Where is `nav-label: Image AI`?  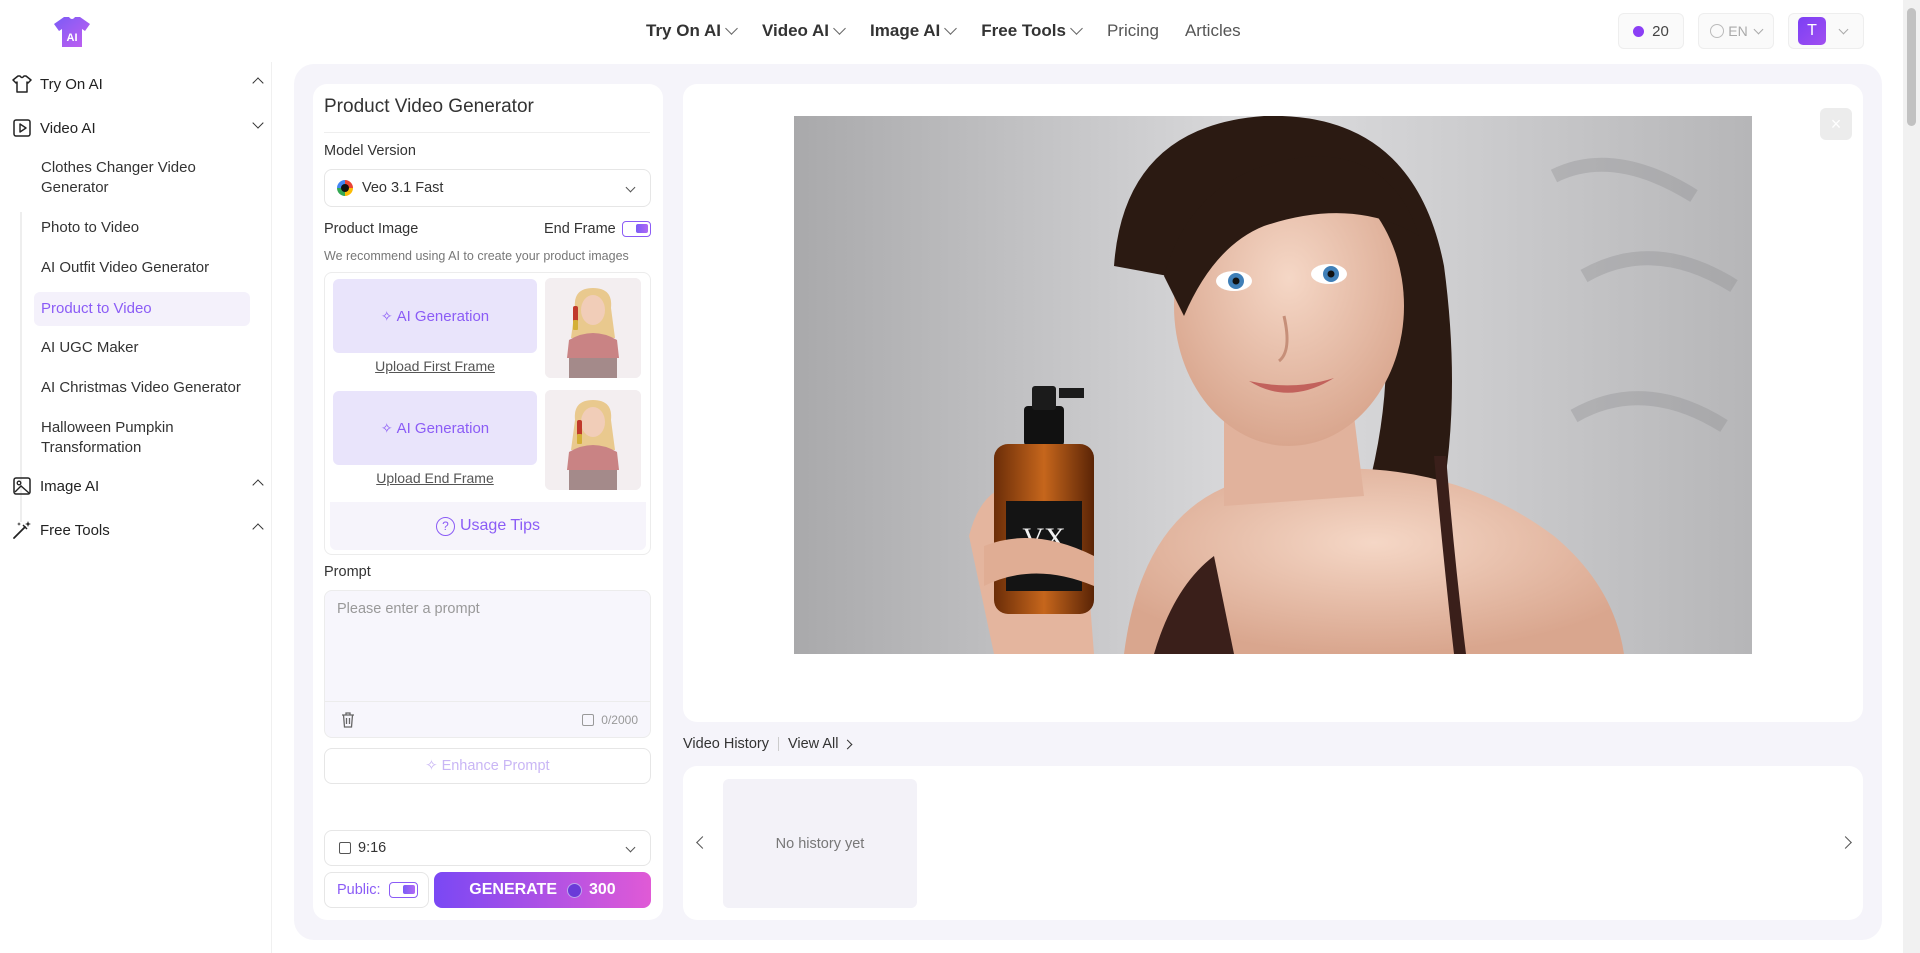 nav-label: Image AI is located at coordinates (905, 30).